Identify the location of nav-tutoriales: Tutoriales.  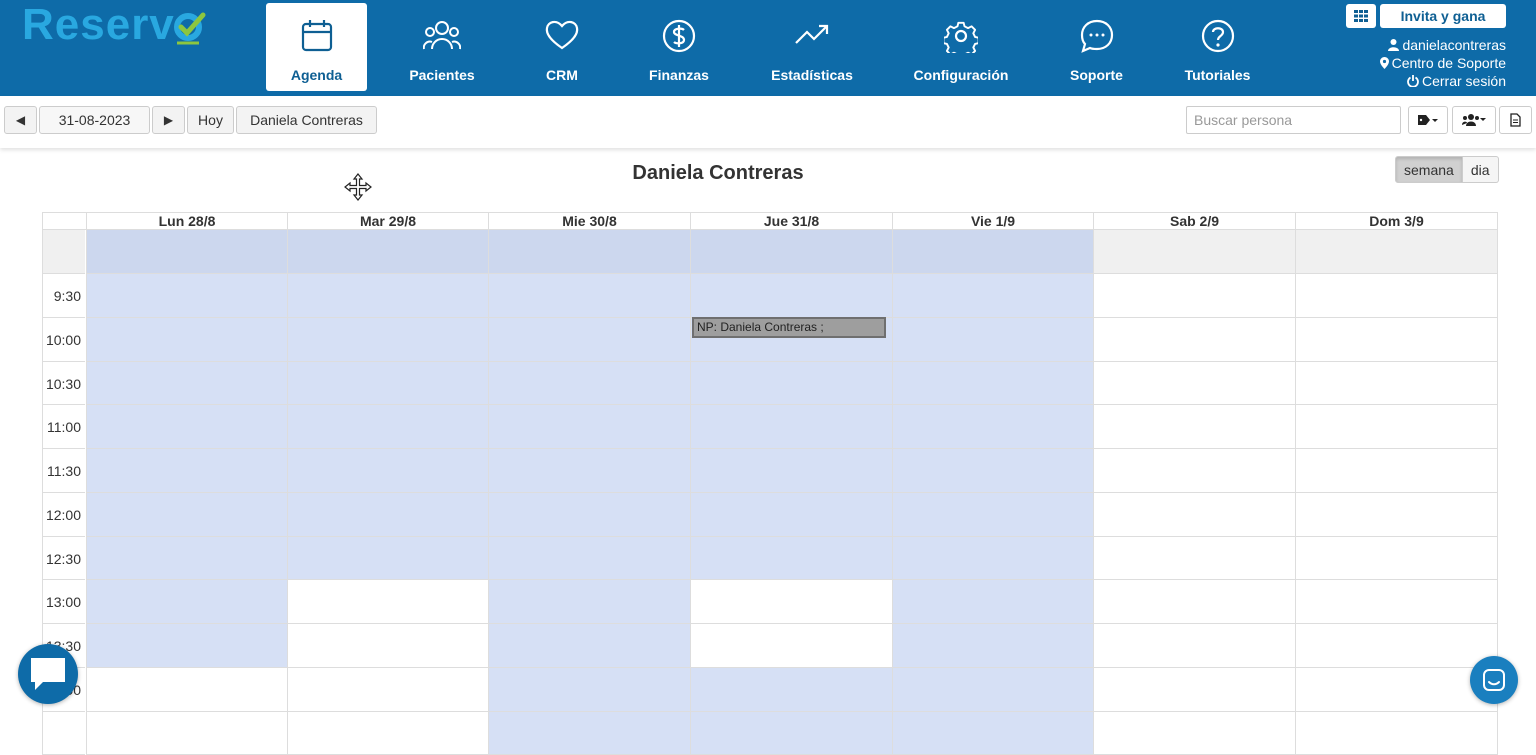
(1217, 47).